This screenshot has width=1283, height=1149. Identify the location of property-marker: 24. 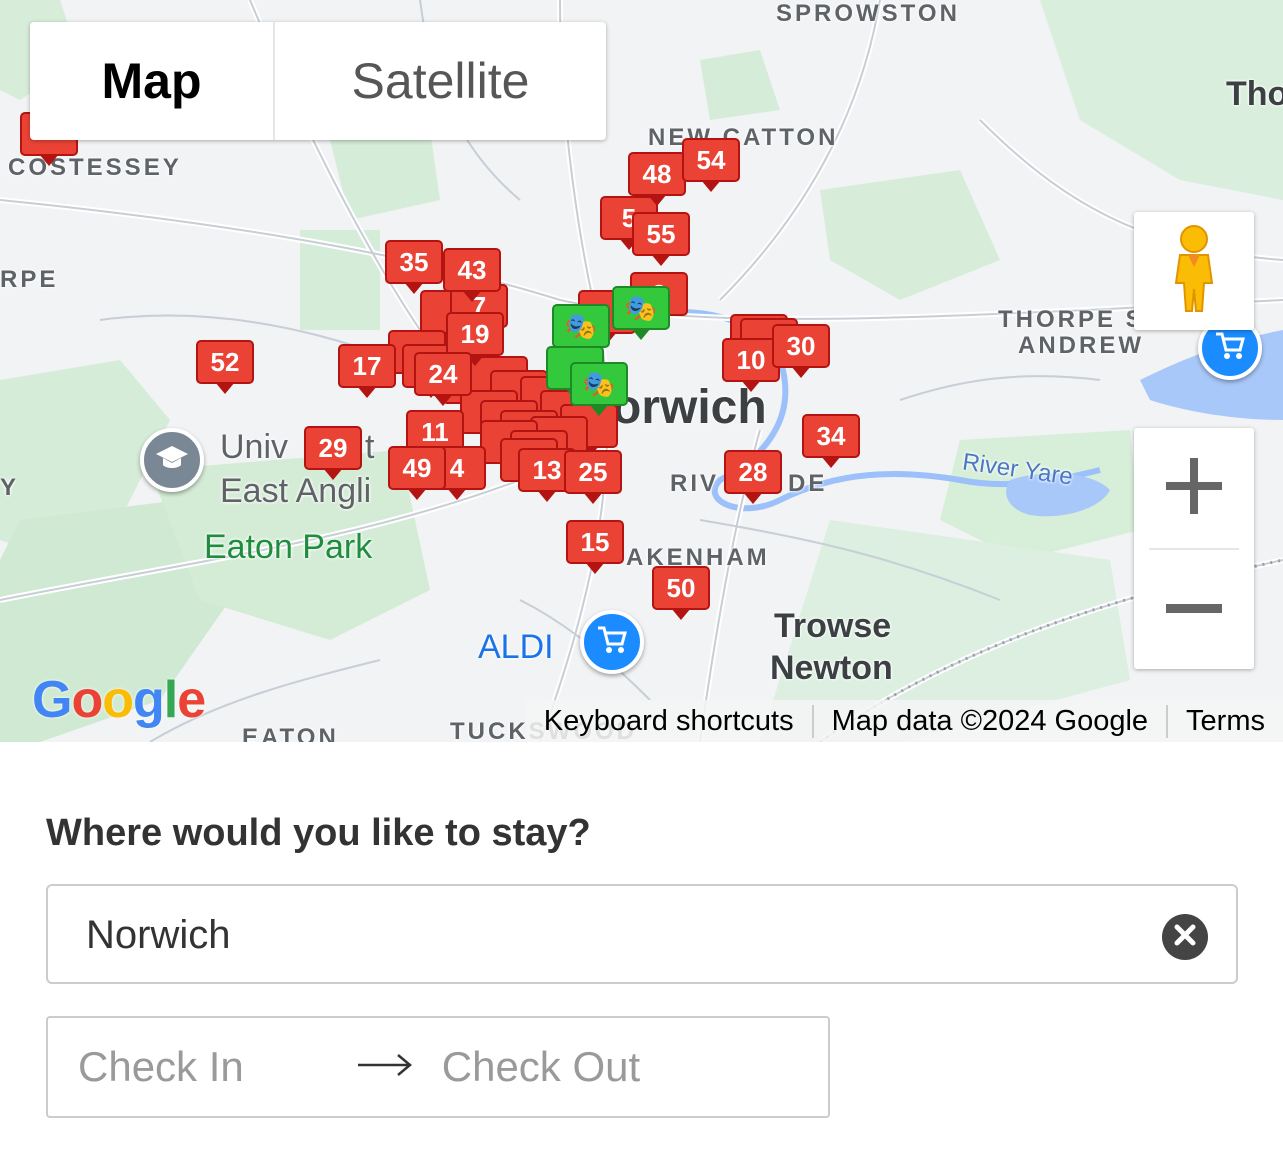
(443, 379).